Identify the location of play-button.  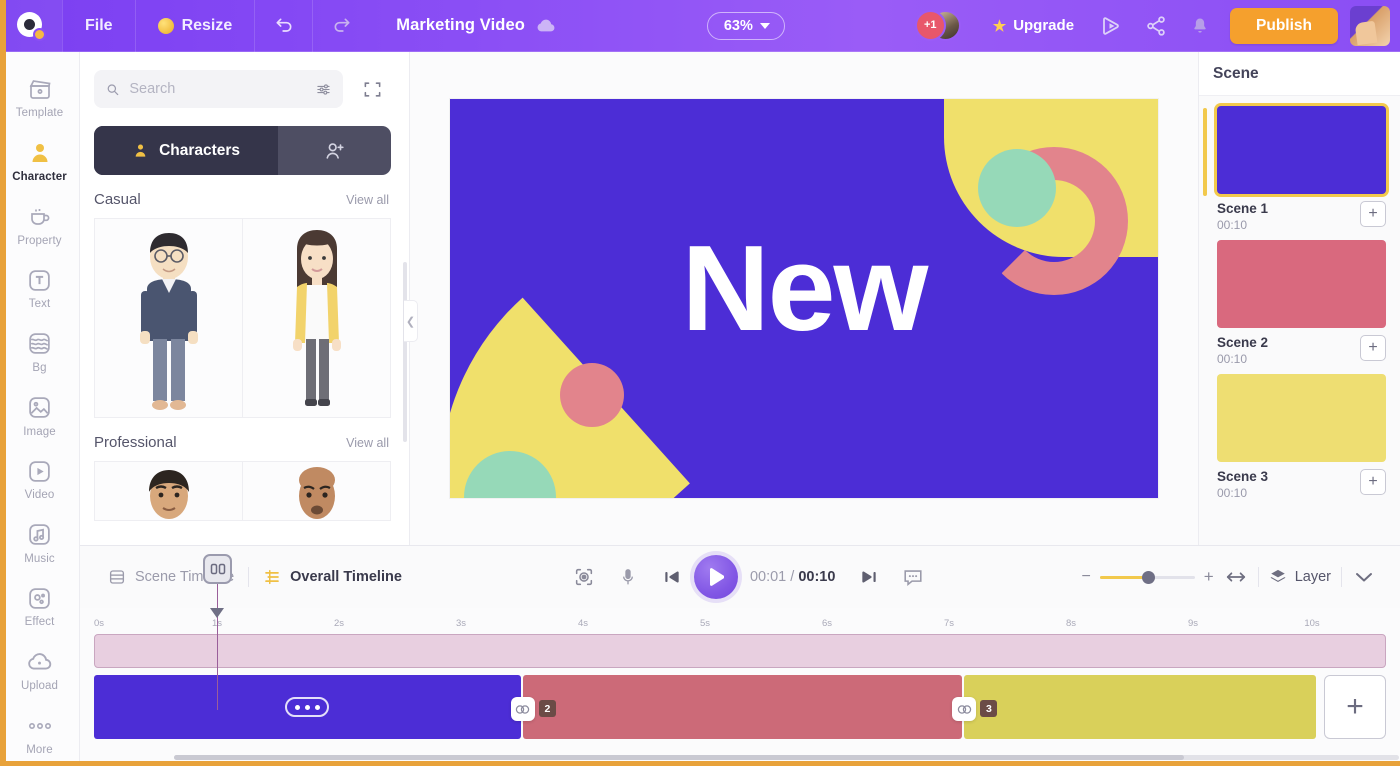
(715, 577).